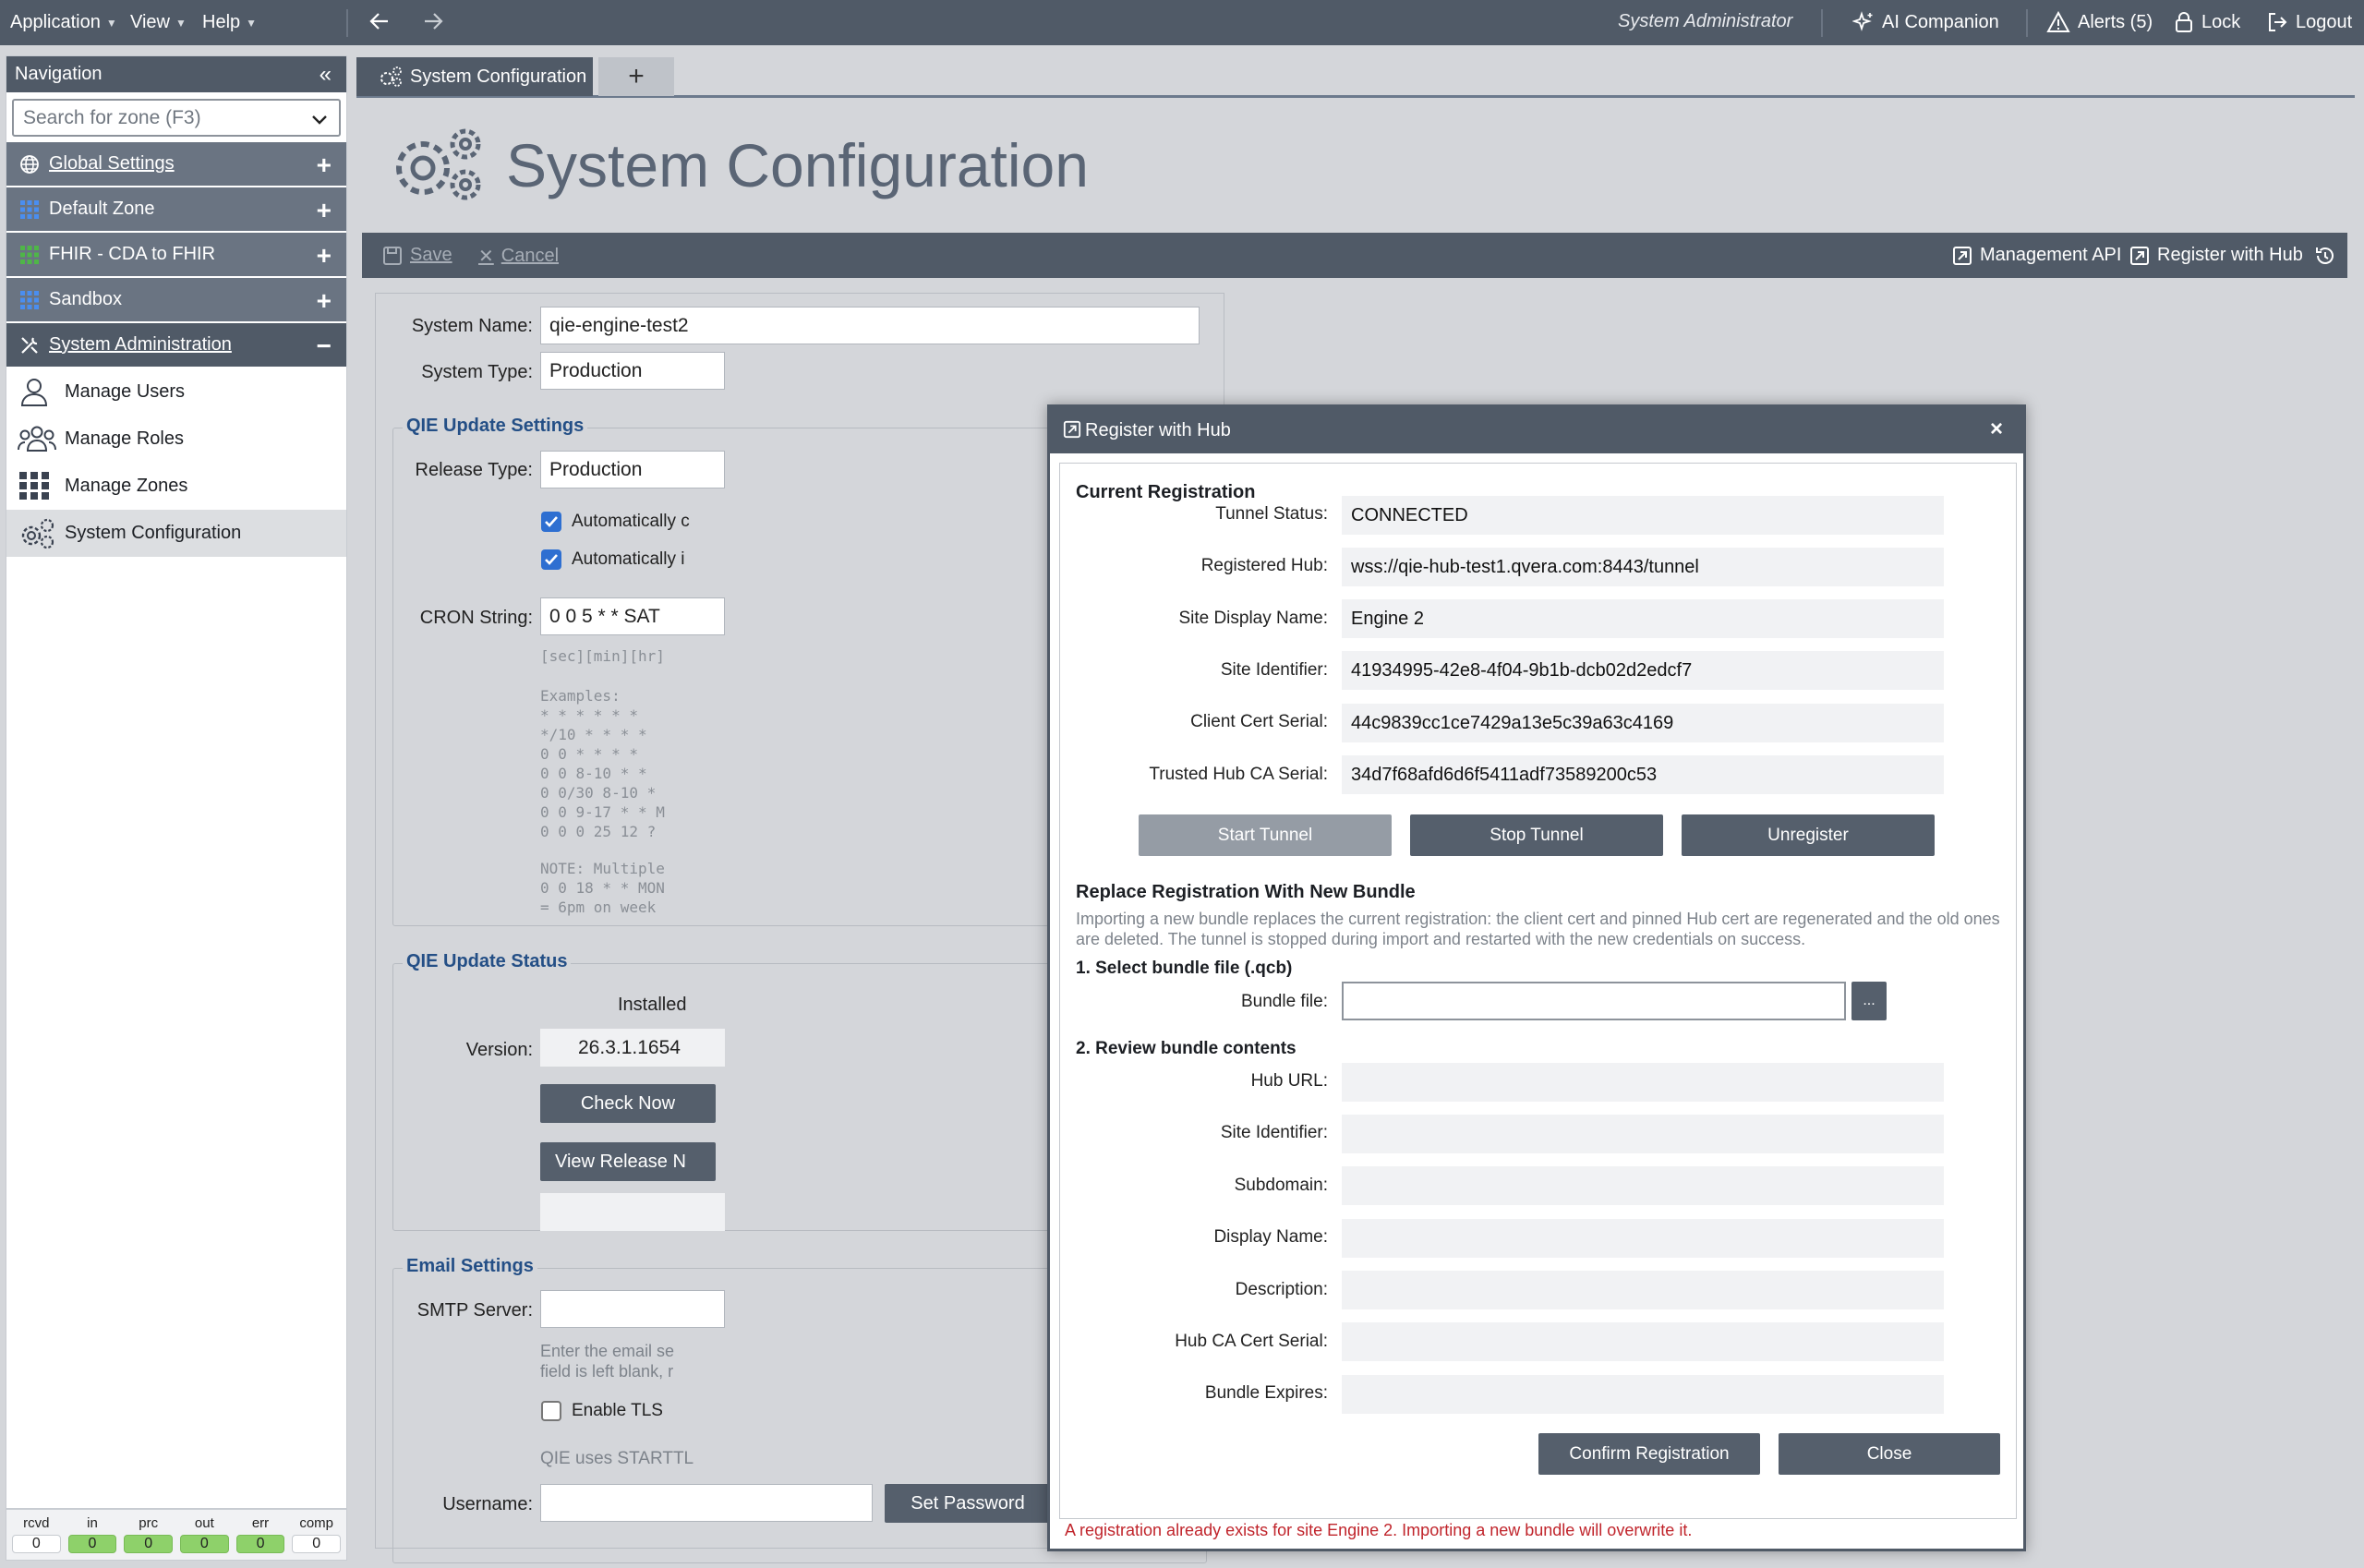 Image resolution: width=2364 pixels, height=1568 pixels. What do you see at coordinates (632, 616) in the screenshot?
I see `cron-input: 0 0 5 * * SAT` at bounding box center [632, 616].